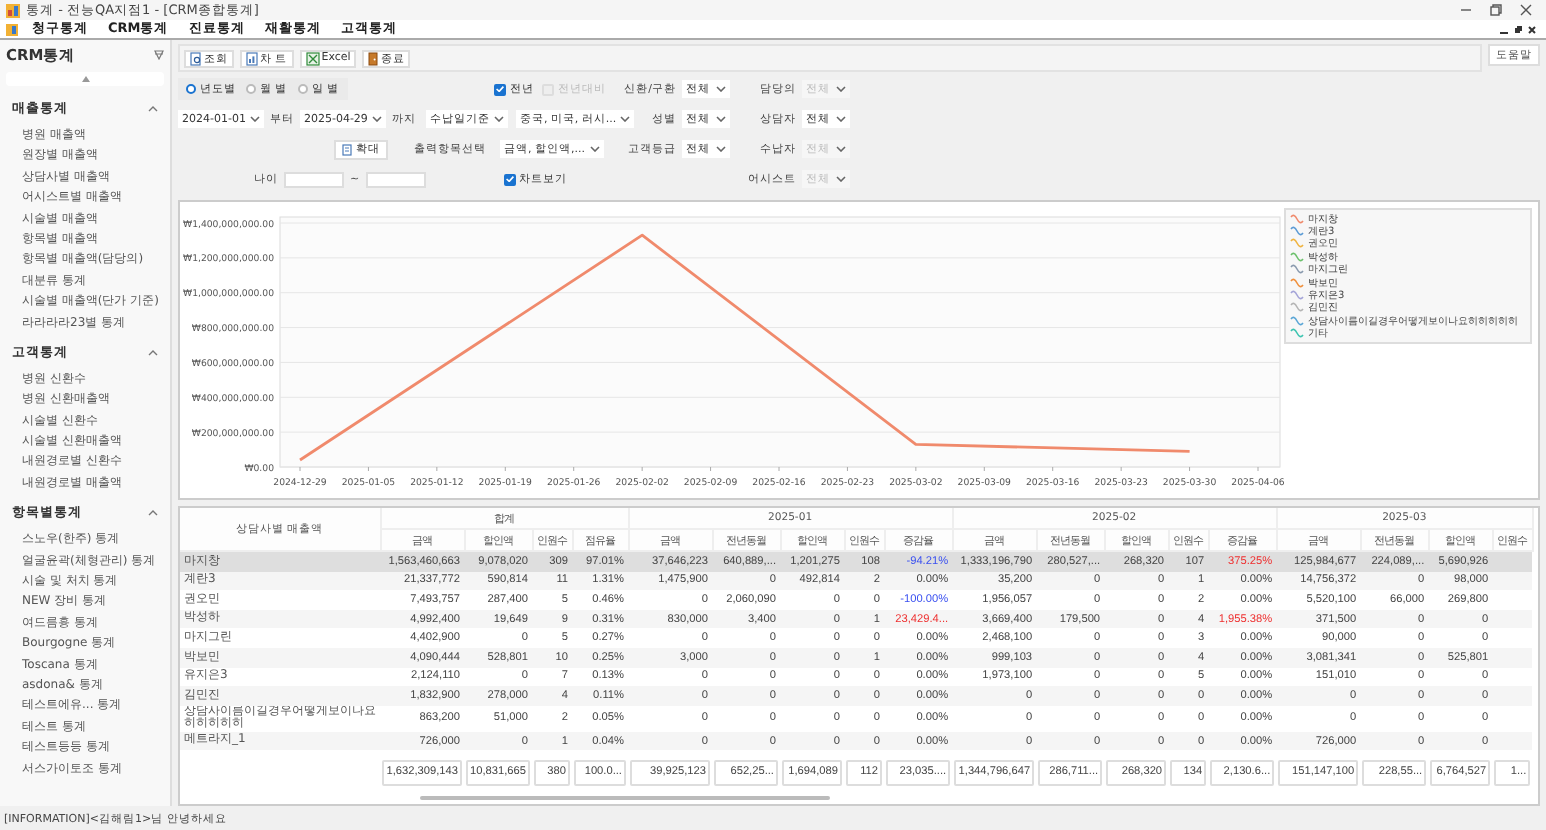  What do you see at coordinates (312, 58) in the screenshot?
I see `spreadsheet-icon` at bounding box center [312, 58].